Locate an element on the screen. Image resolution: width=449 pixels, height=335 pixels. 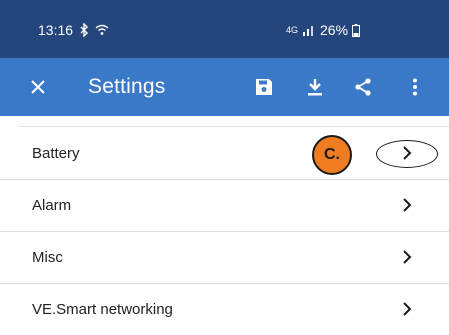
more-options-button is located at coordinates (415, 87).